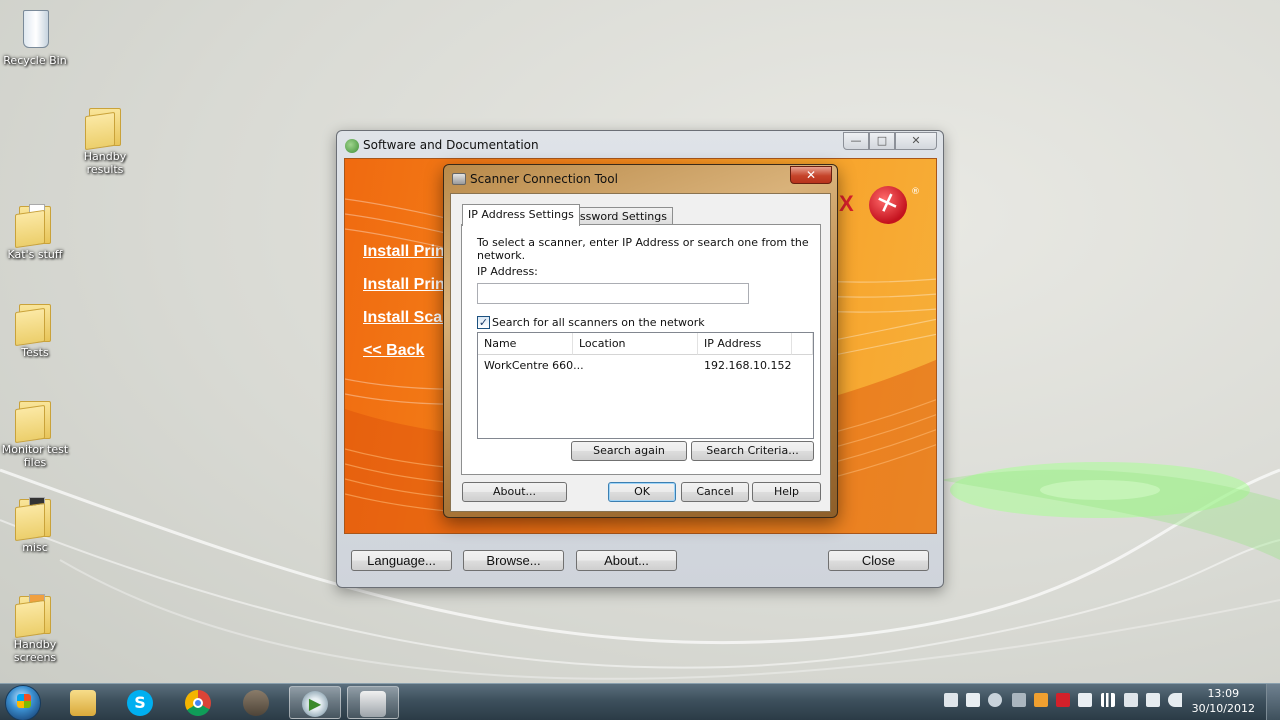 This screenshot has height=720, width=1280. What do you see at coordinates (521, 215) in the screenshot?
I see `tab-ip-address-settings: IP Address Settings` at bounding box center [521, 215].